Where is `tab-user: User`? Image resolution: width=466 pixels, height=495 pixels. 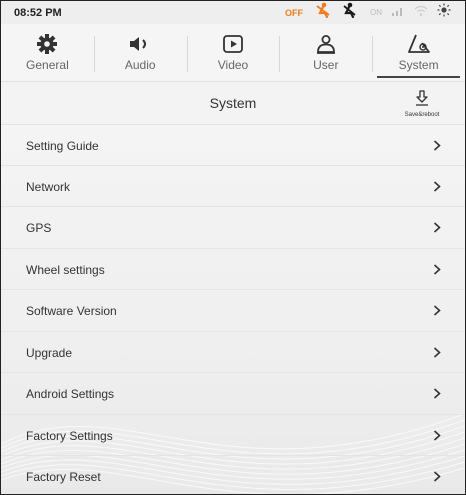
tab-user: User is located at coordinates (325, 52).